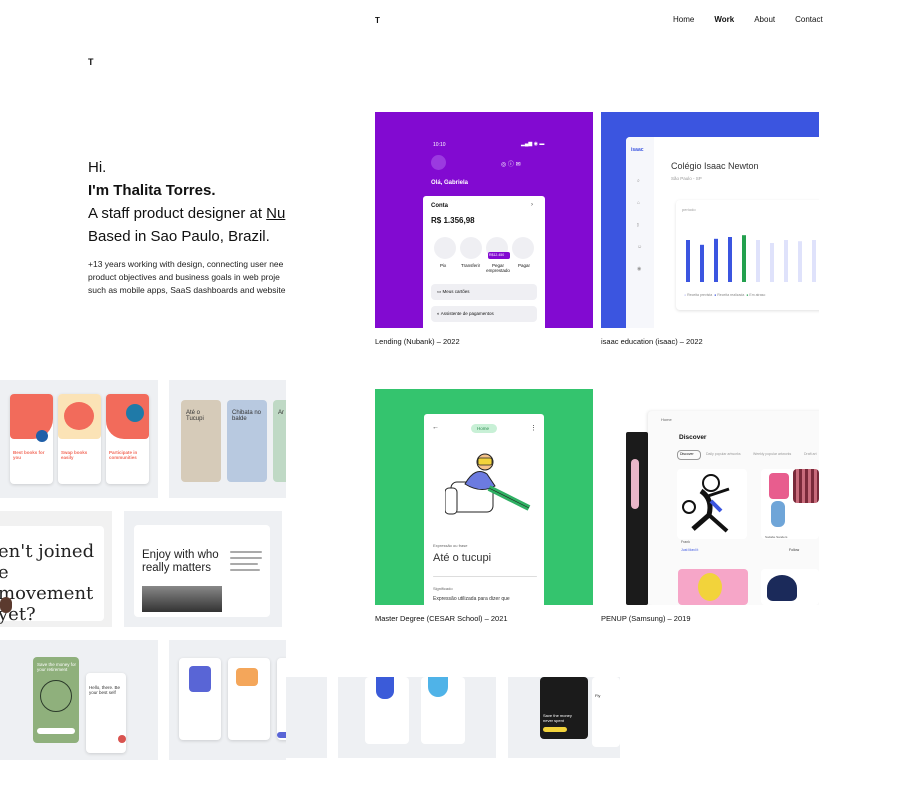  I want to click on thumb-books-text: Participate in communities, so click(123, 455).